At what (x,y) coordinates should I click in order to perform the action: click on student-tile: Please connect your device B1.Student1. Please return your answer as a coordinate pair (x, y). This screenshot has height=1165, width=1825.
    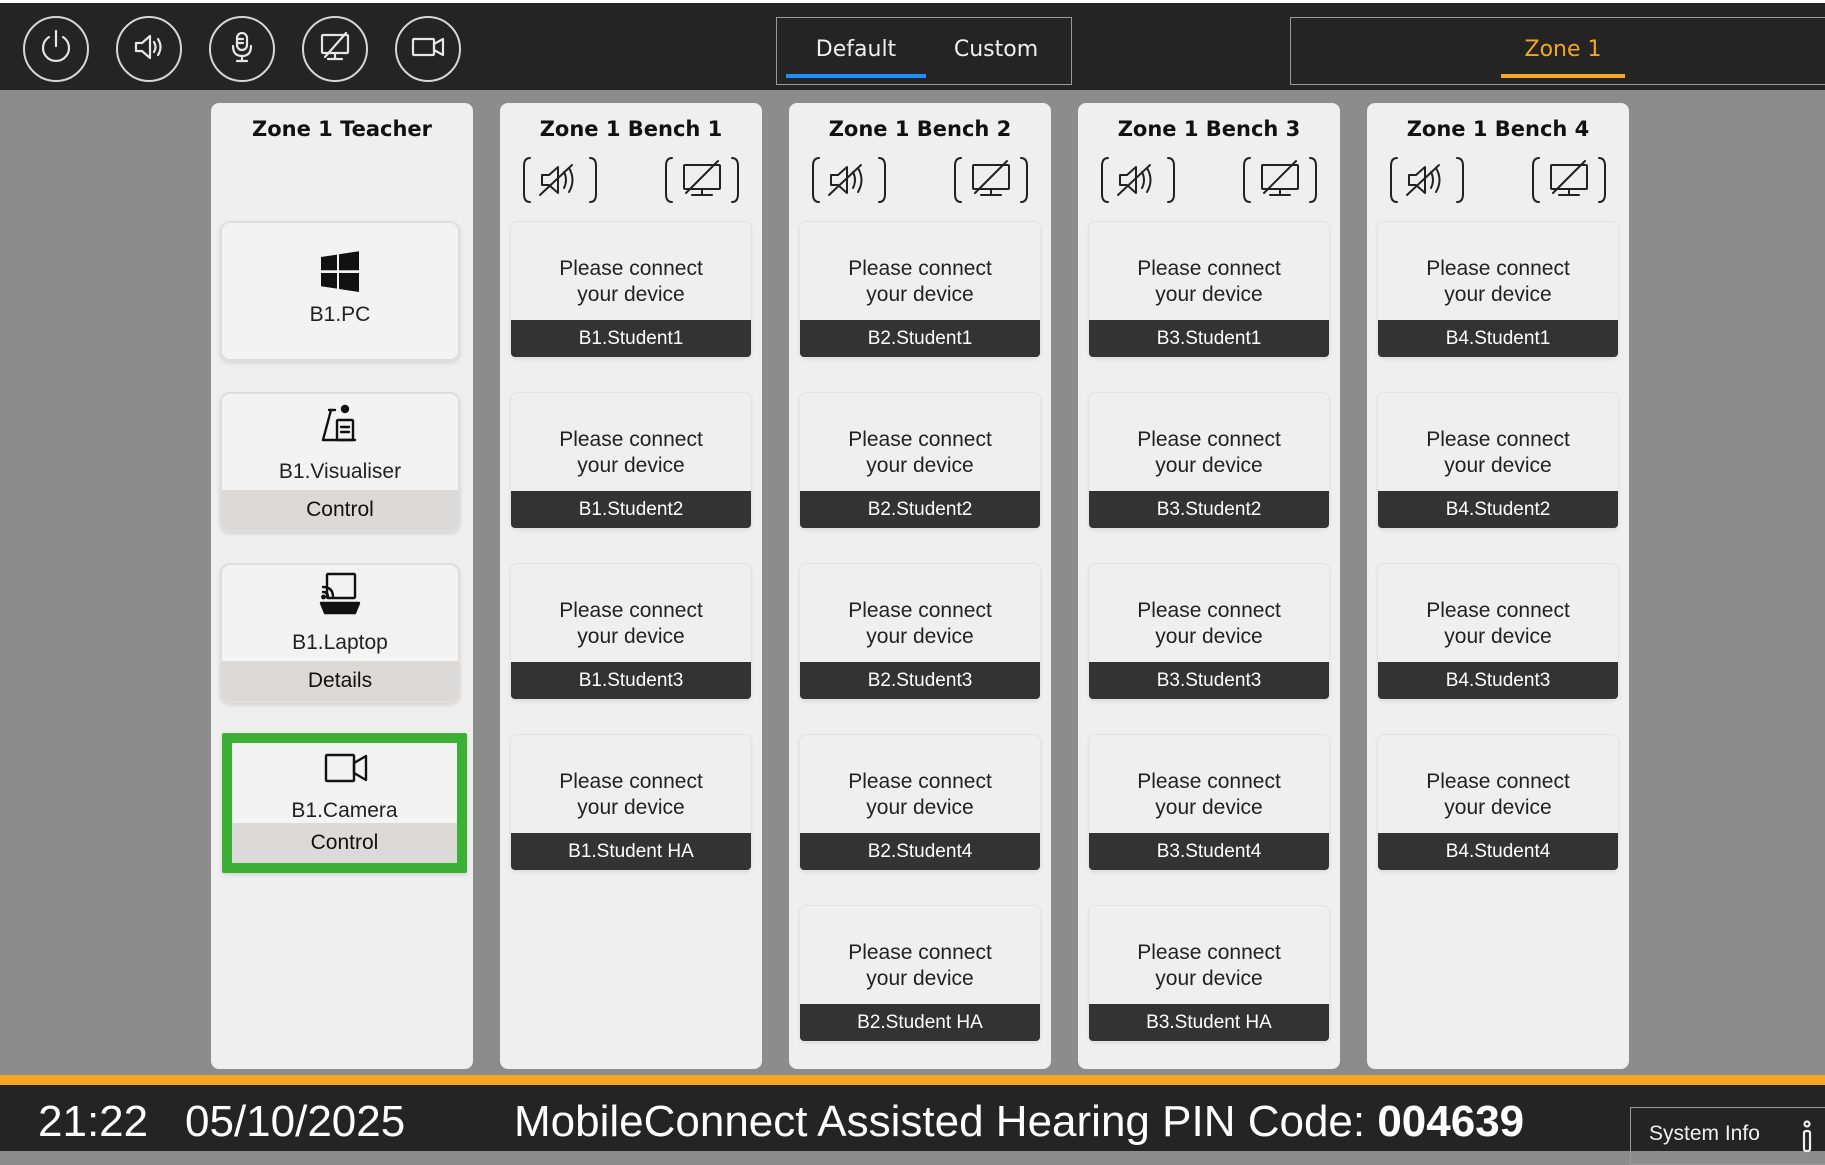
    Looking at the image, I should click on (631, 289).